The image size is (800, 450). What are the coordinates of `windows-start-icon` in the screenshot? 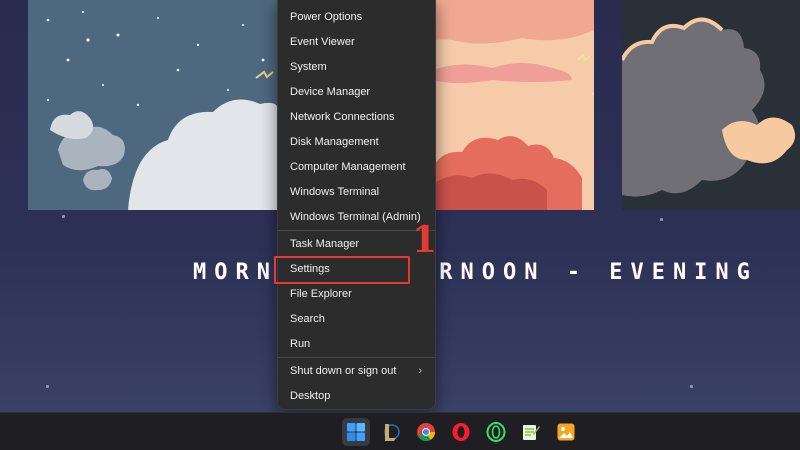 It's located at (356, 432).